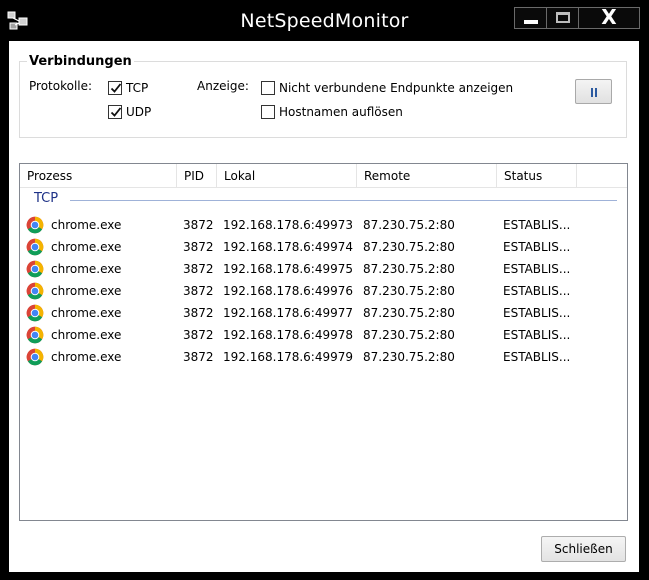  I want to click on show-unconnected-label: Nicht verbundene Endpunkte anzeigen, so click(396, 88).